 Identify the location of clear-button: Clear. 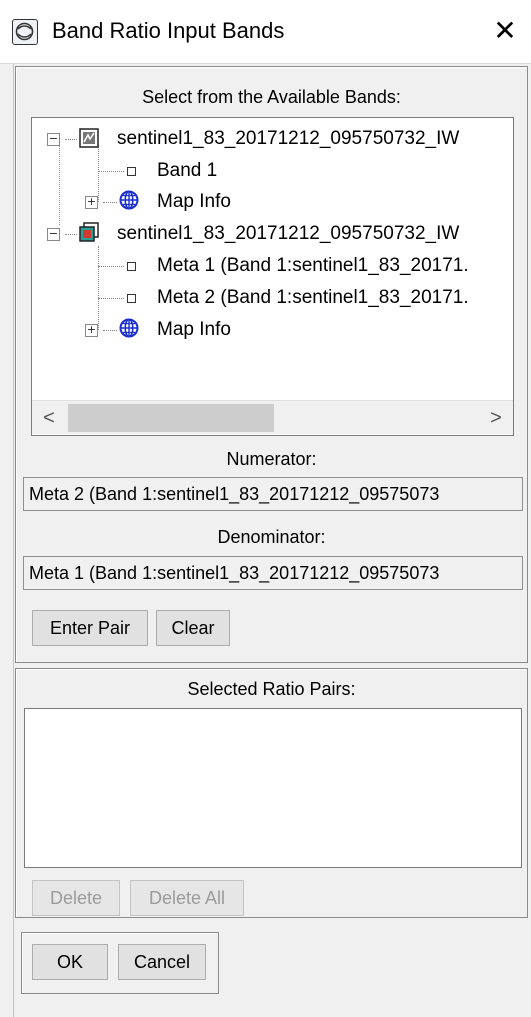
(193, 628).